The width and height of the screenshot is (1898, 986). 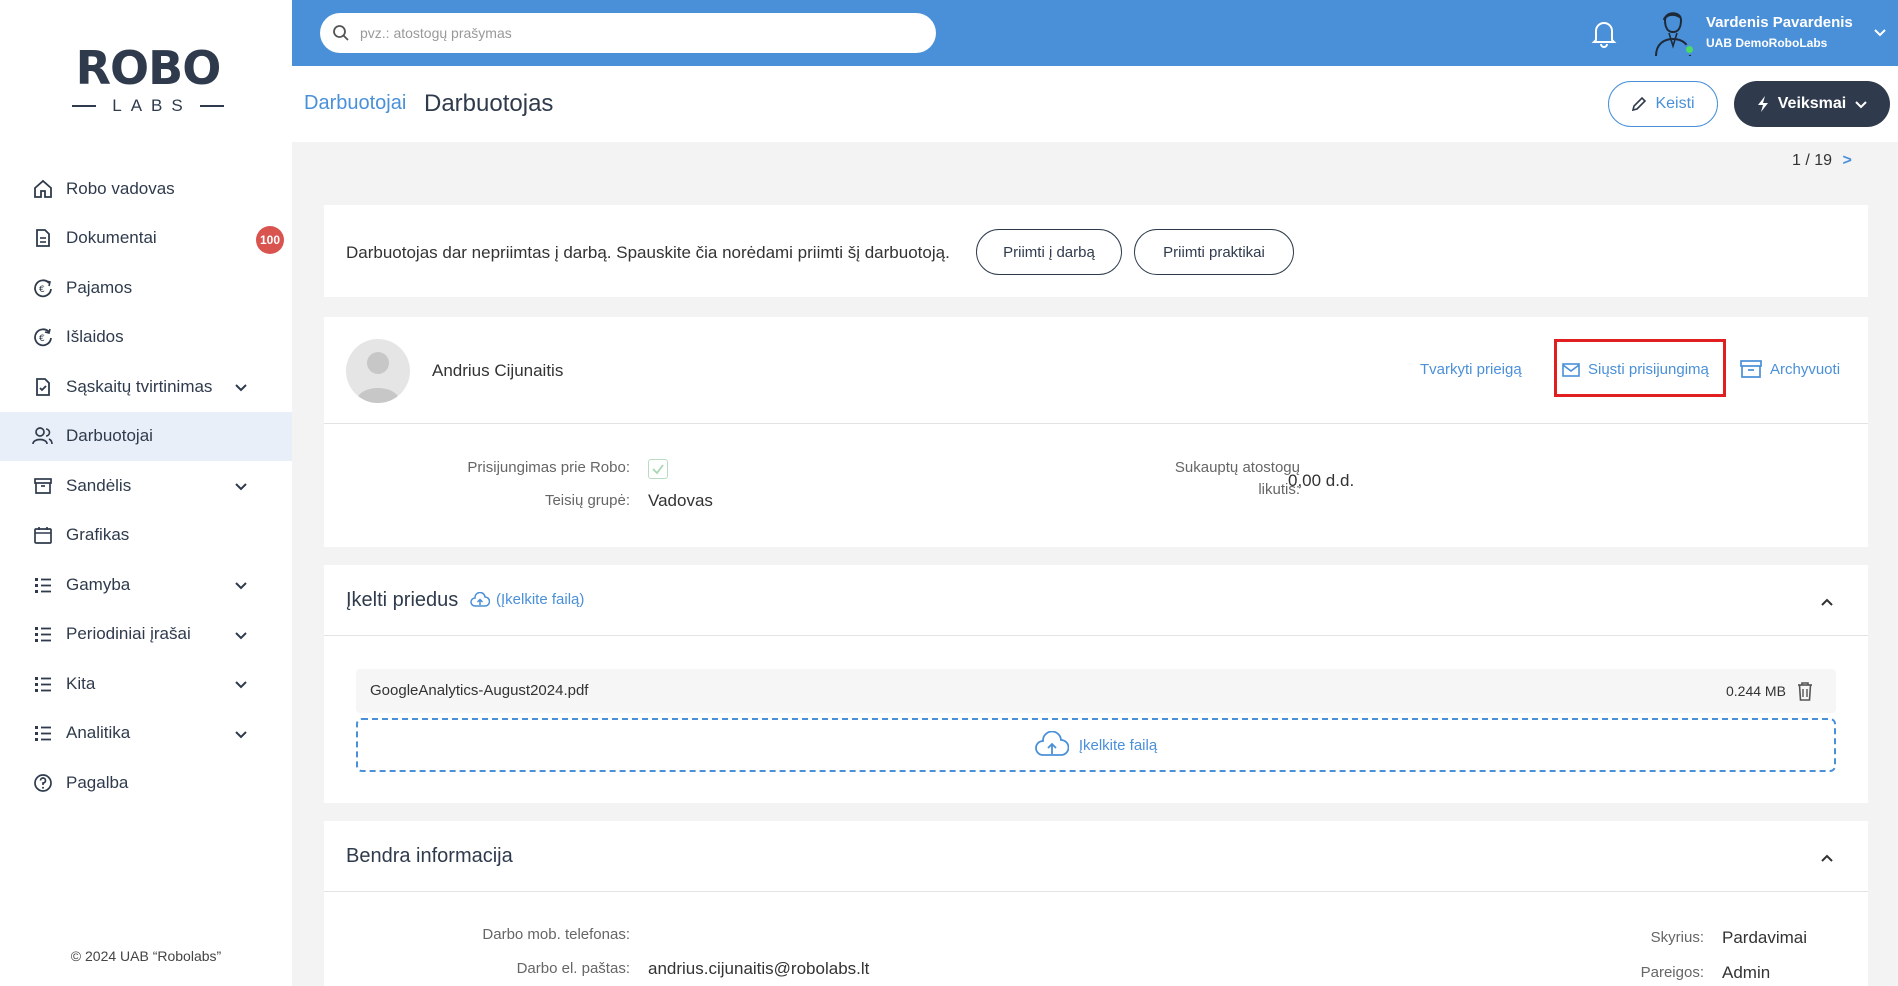 What do you see at coordinates (146, 436) in the screenshot?
I see `sidebar-item-darbuotojai: Darbuotojai` at bounding box center [146, 436].